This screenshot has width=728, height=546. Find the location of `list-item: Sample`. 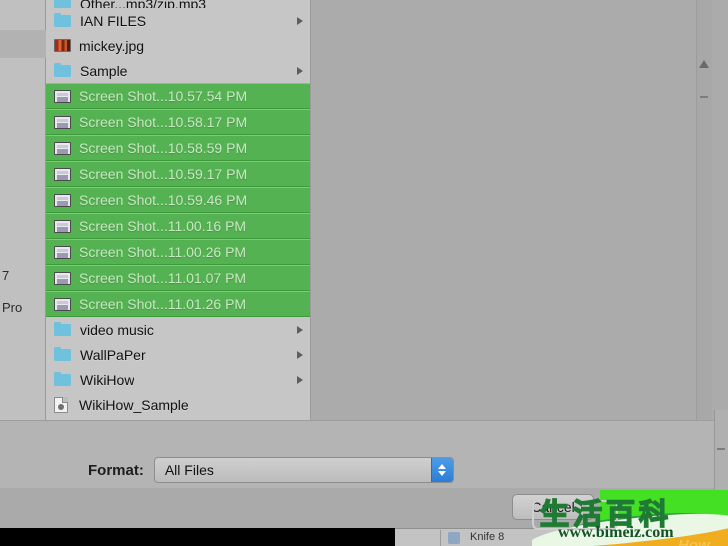

list-item: Sample is located at coordinates (178, 70).